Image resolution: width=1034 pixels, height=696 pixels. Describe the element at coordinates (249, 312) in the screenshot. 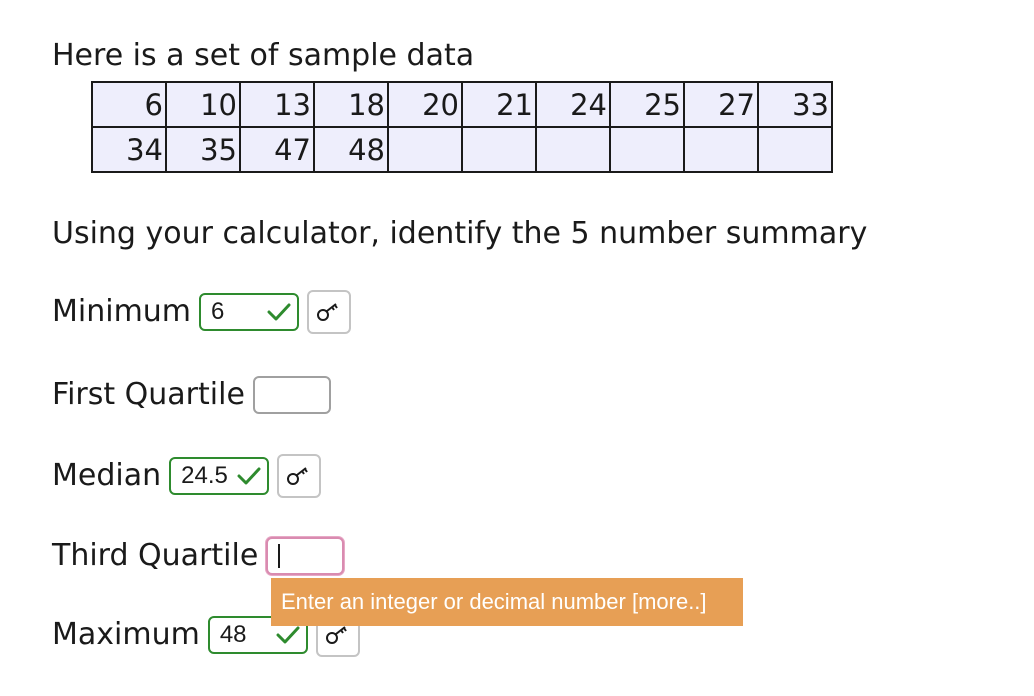

I see `minimum-input: 6` at that location.